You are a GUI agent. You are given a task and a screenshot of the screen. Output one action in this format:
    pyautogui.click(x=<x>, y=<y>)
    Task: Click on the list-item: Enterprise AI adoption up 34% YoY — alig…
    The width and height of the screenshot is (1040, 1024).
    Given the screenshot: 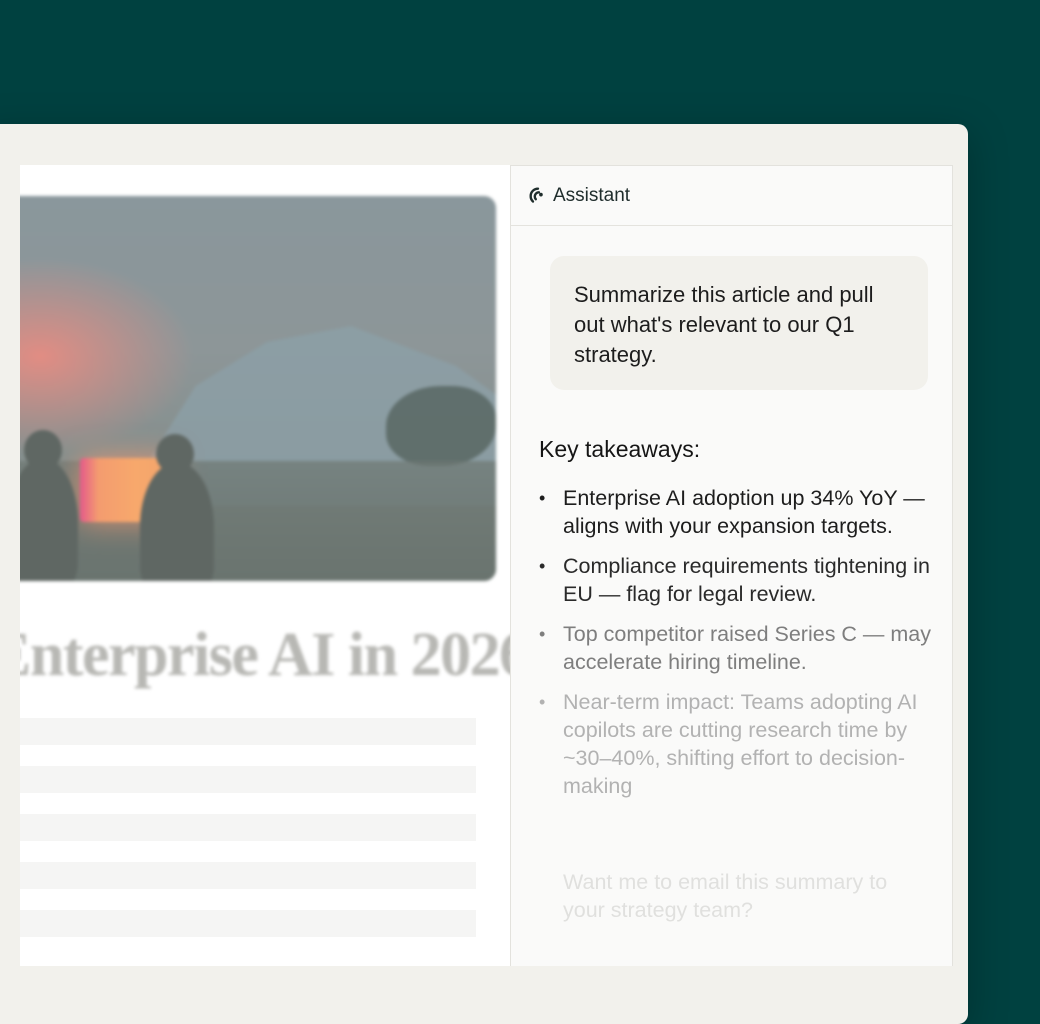 What is the action you would take?
    pyautogui.click(x=736, y=512)
    